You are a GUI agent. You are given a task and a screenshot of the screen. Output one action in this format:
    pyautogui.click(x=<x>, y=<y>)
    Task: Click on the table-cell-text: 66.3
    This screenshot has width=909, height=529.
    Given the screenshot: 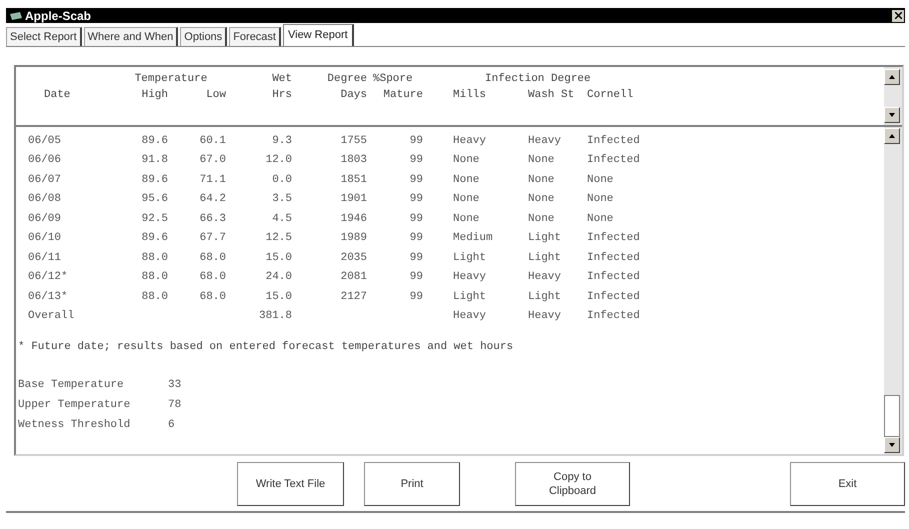 What is the action you would take?
    pyautogui.click(x=212, y=219)
    